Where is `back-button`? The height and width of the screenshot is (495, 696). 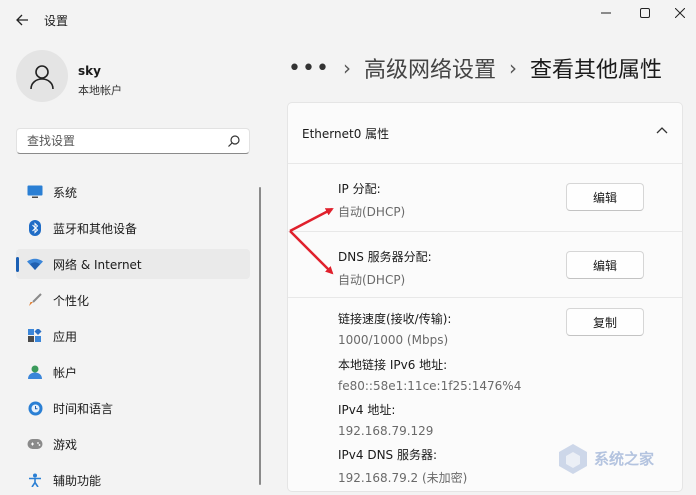 back-button is located at coordinates (22, 20).